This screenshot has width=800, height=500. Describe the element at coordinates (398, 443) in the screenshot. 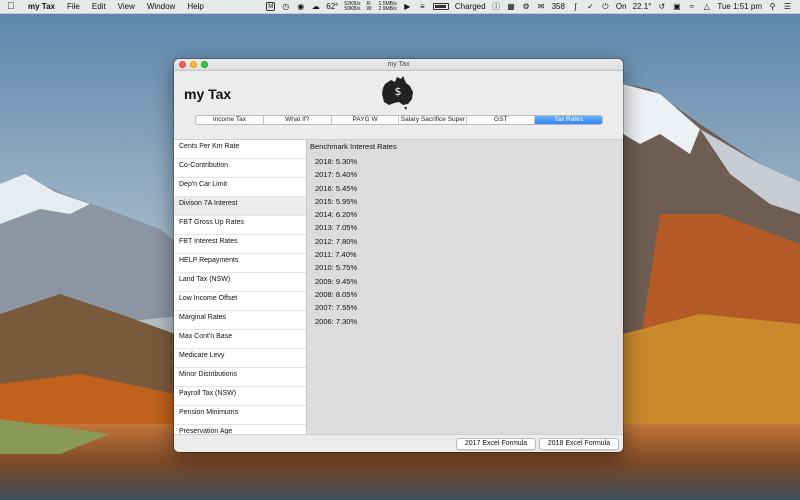

I see `window-footer: 2017 Excel Formula 2018 Excel Formula` at that location.